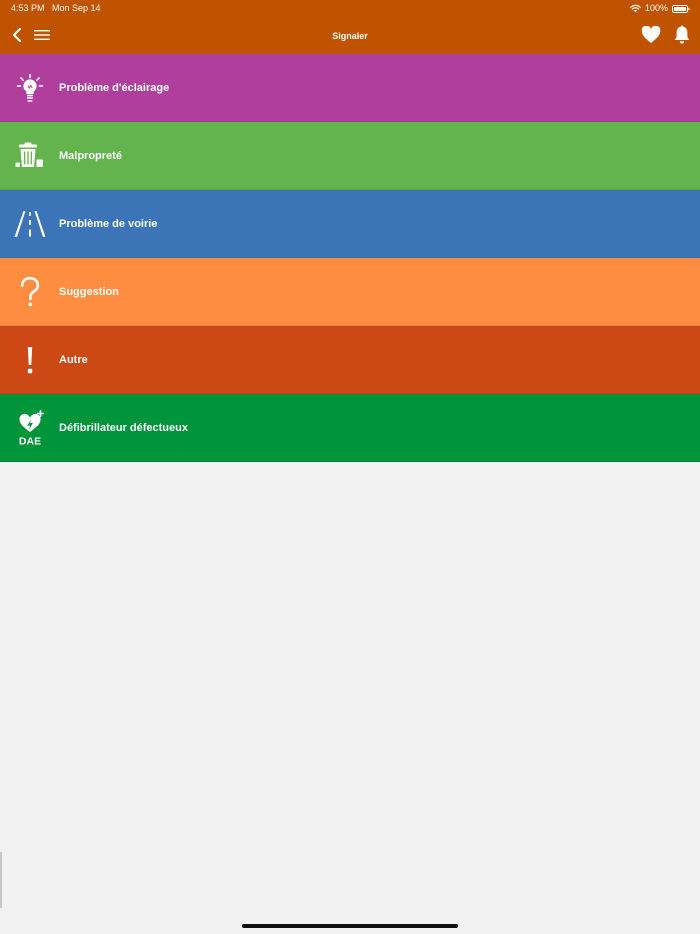  I want to click on status-time: 4:53 PM, so click(28, 8).